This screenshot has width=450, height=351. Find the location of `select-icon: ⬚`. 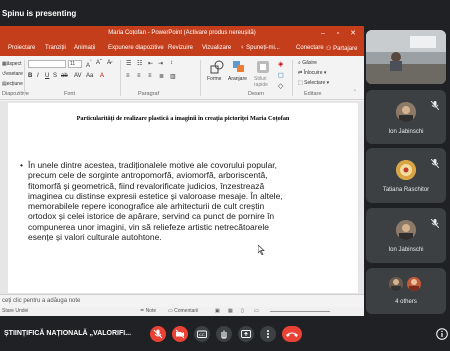

select-icon: ⬚ is located at coordinates (300, 83).